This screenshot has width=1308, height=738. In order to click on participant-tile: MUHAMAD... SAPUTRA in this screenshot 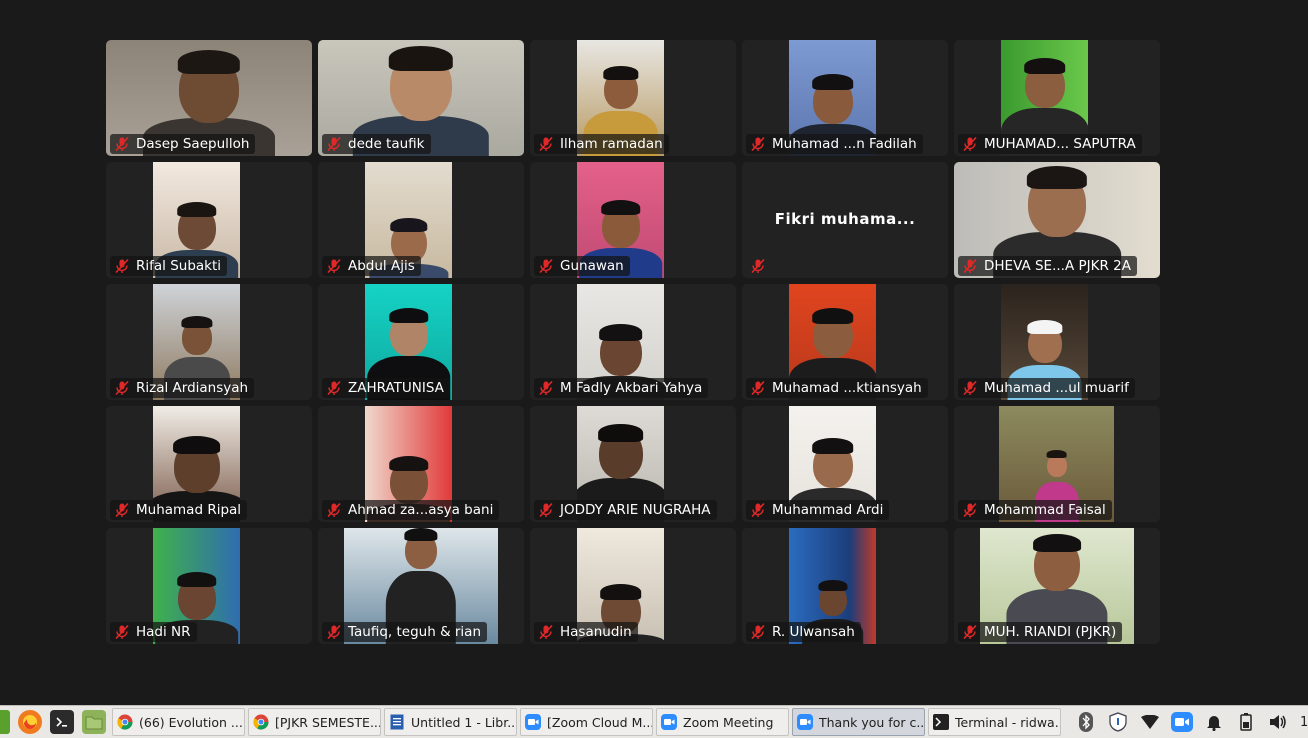, I will do `click(1057, 98)`.